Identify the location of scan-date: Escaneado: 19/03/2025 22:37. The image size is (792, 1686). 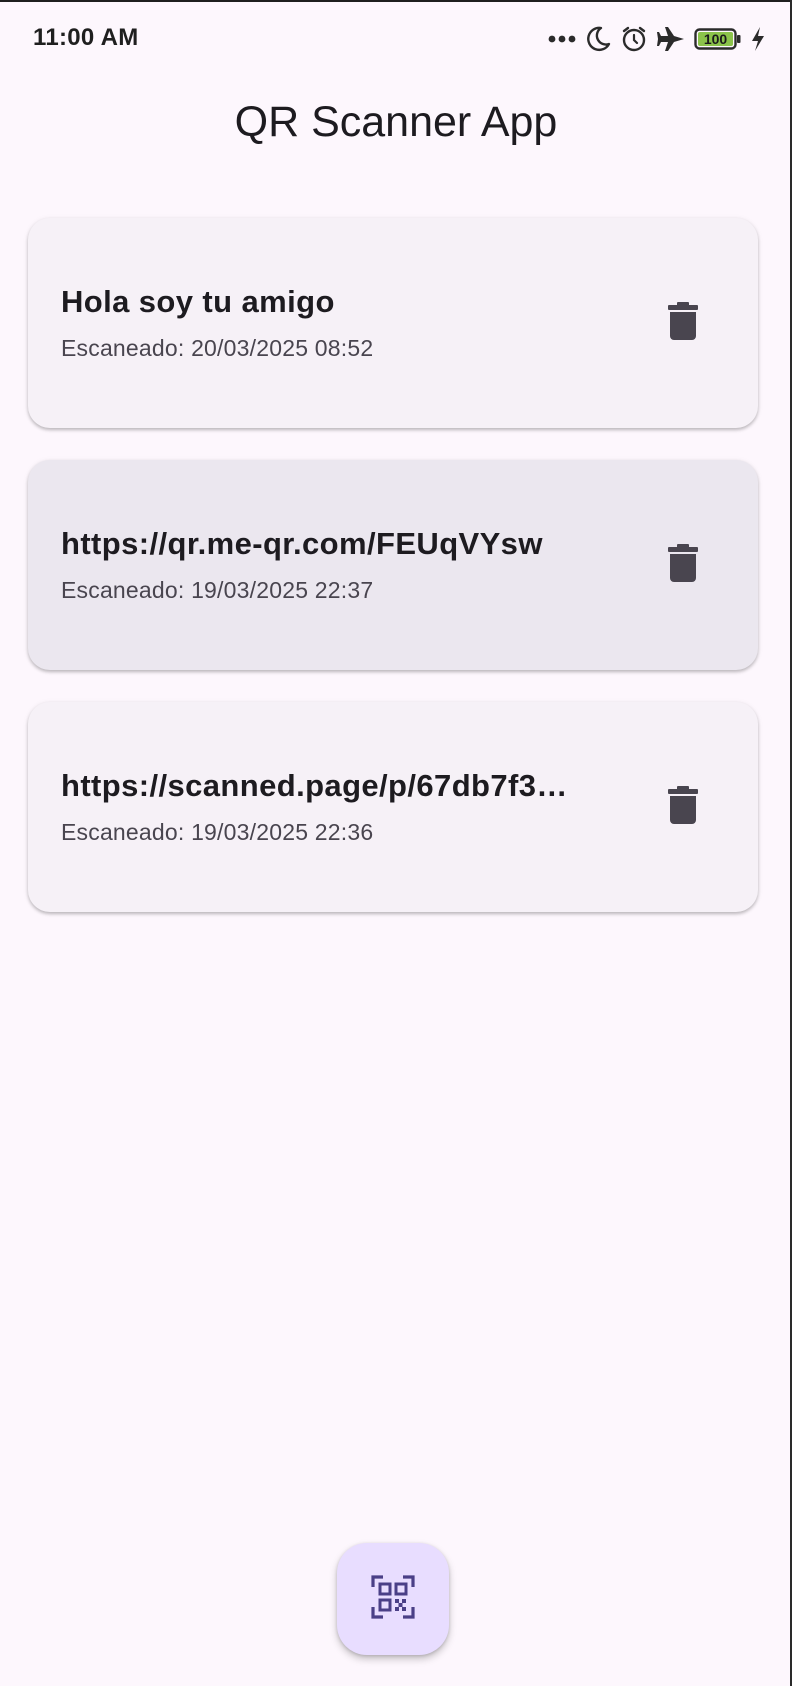
(217, 590).